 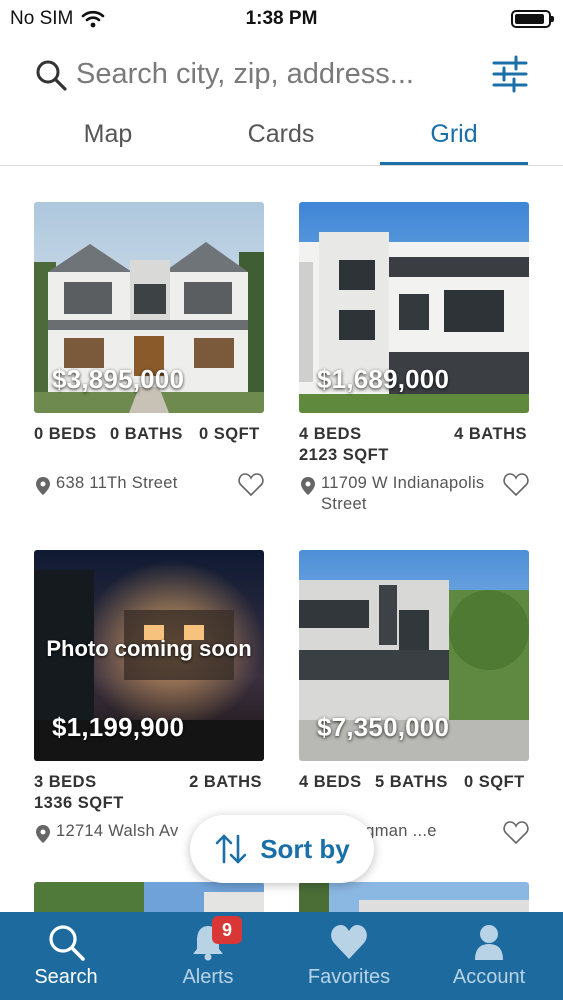 I want to click on person-icon, so click(x=489, y=942).